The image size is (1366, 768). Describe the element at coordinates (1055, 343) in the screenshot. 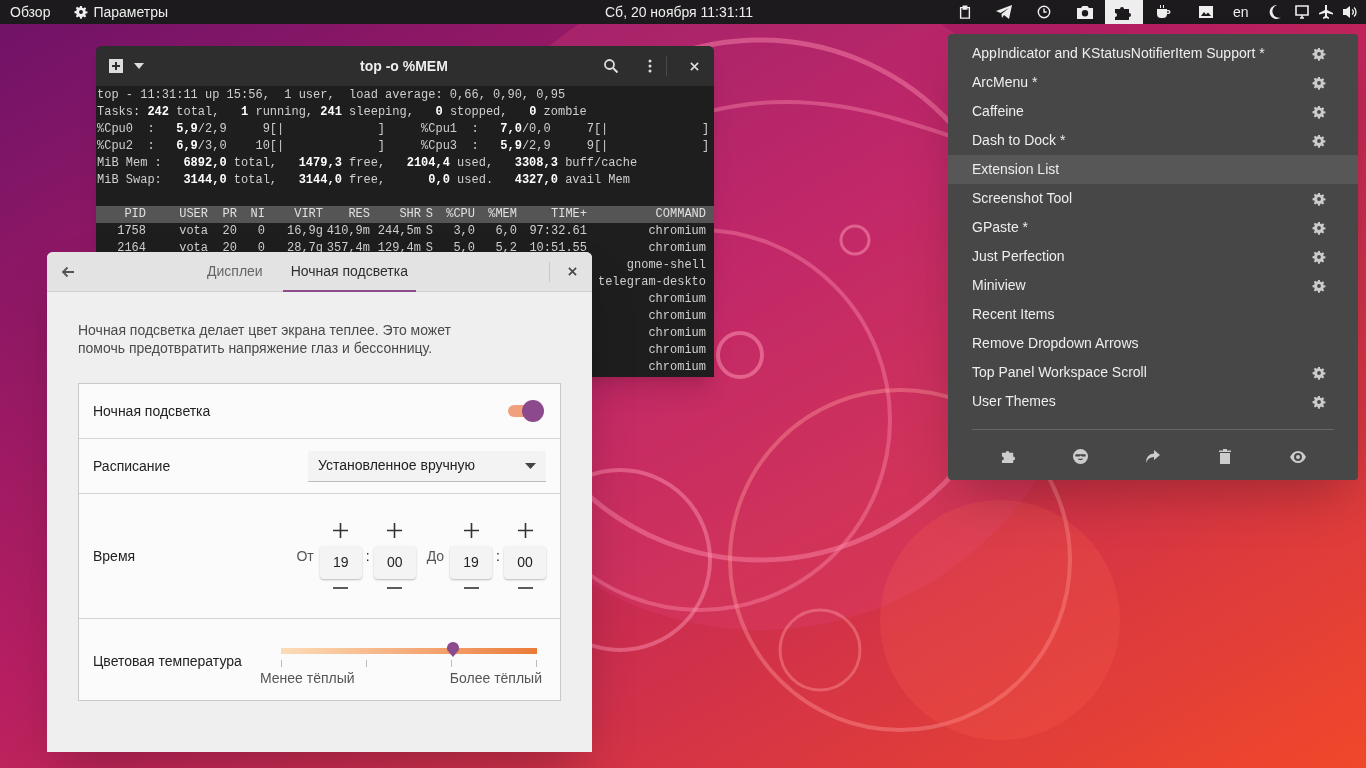

I see `menu-item-label: Remove Dropdown Arrows` at that location.